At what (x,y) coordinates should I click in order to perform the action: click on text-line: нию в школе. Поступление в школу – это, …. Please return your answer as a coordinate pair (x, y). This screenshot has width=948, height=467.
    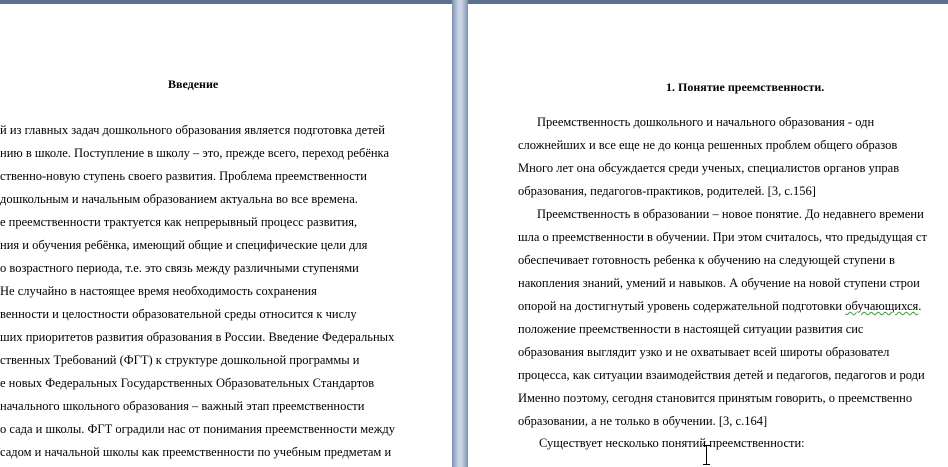
    Looking at the image, I should click on (194, 153).